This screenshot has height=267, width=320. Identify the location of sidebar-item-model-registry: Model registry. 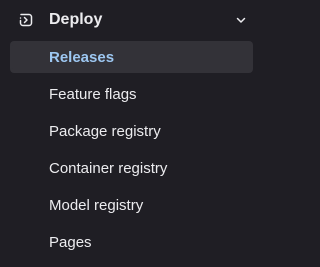
(131, 205).